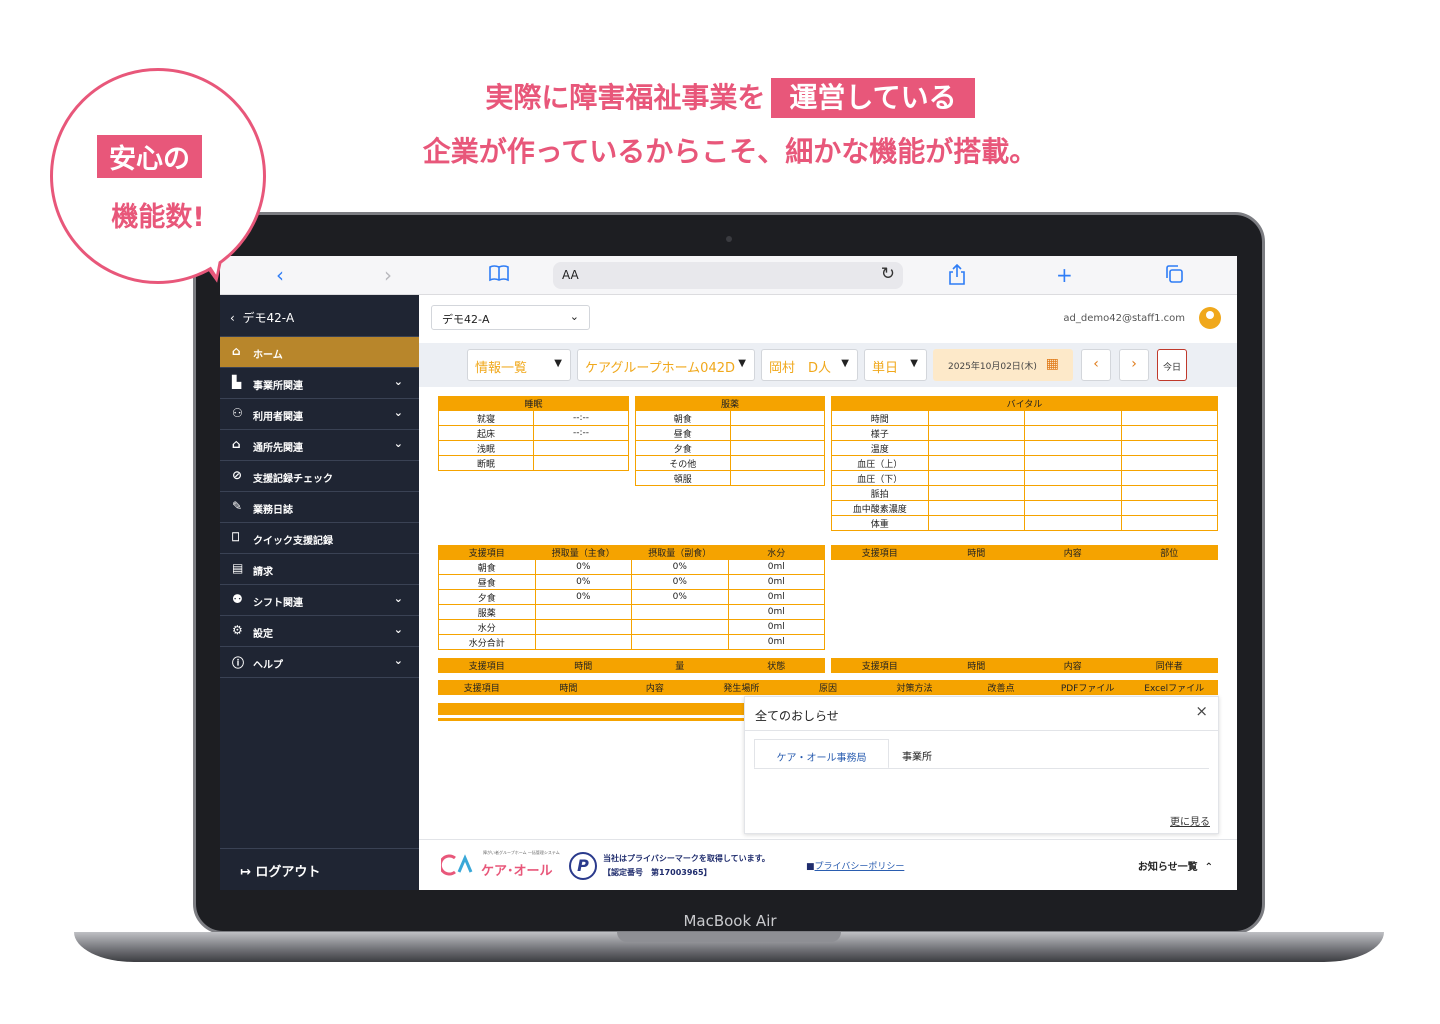 This screenshot has width=1440, height=1024. Describe the element at coordinates (319, 316) in the screenshot. I see `sidebar-back: ‹ デモ42-A` at that location.